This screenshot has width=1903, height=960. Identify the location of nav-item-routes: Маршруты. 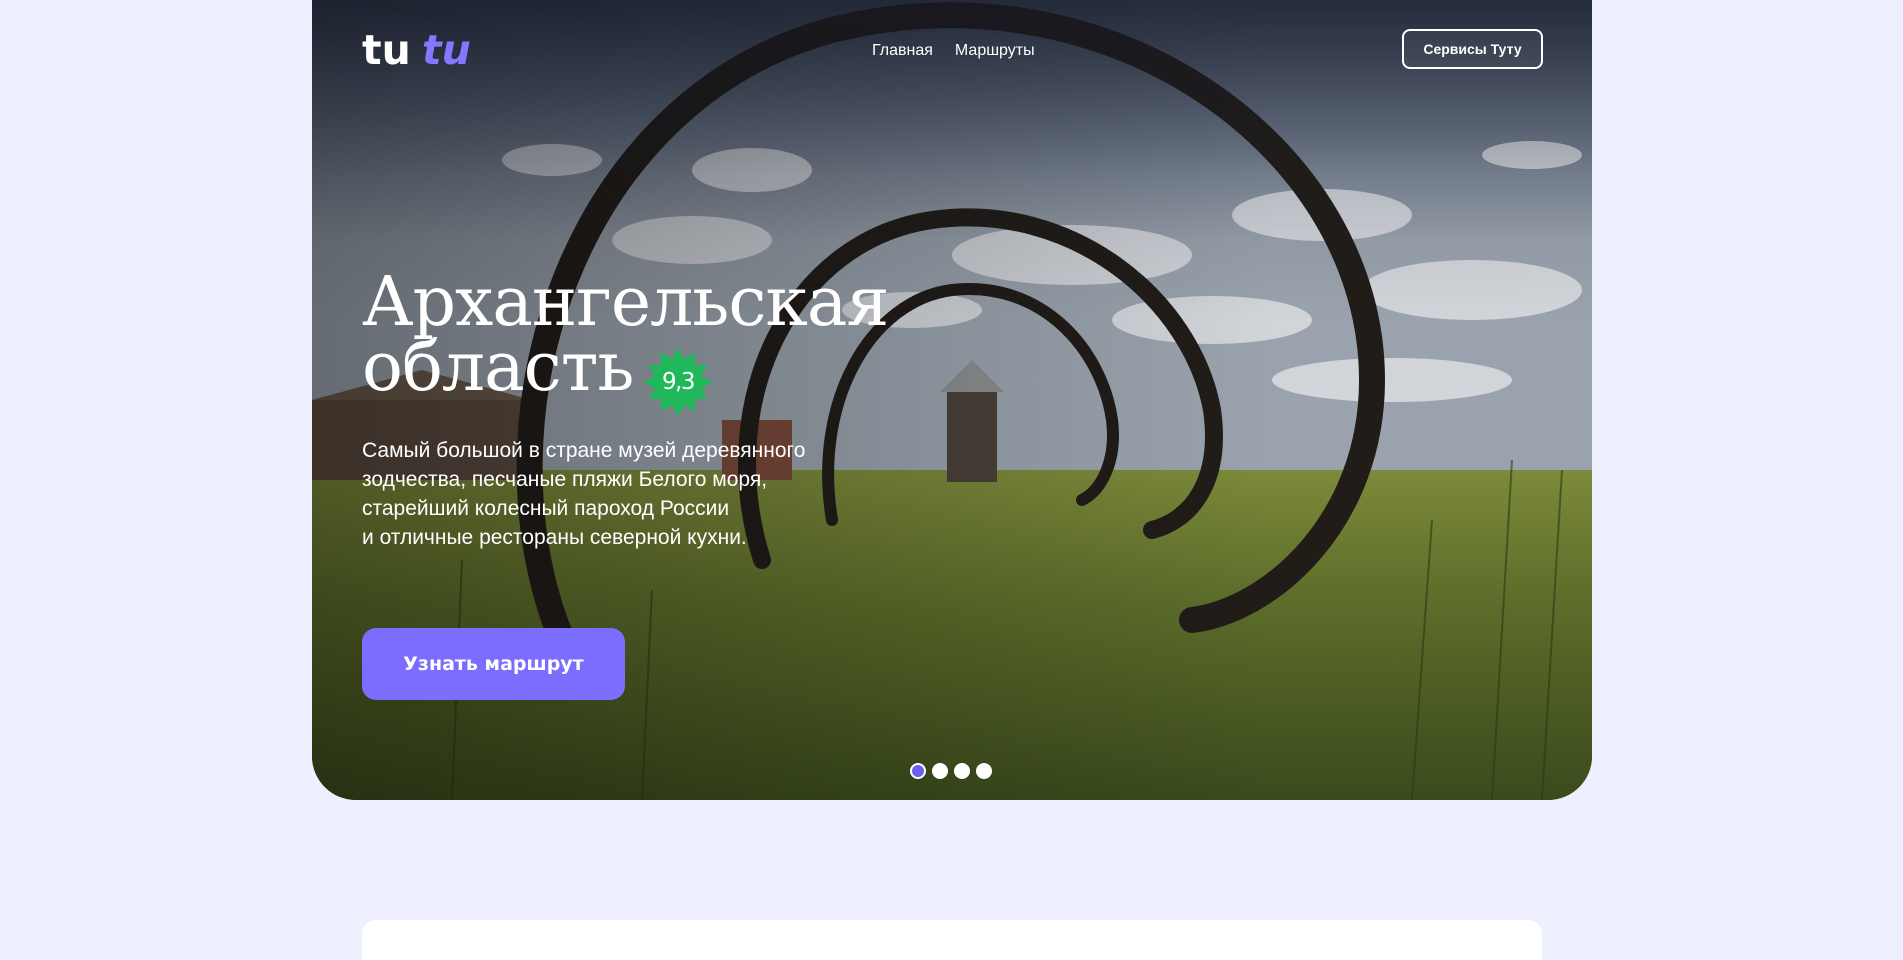
(995, 51).